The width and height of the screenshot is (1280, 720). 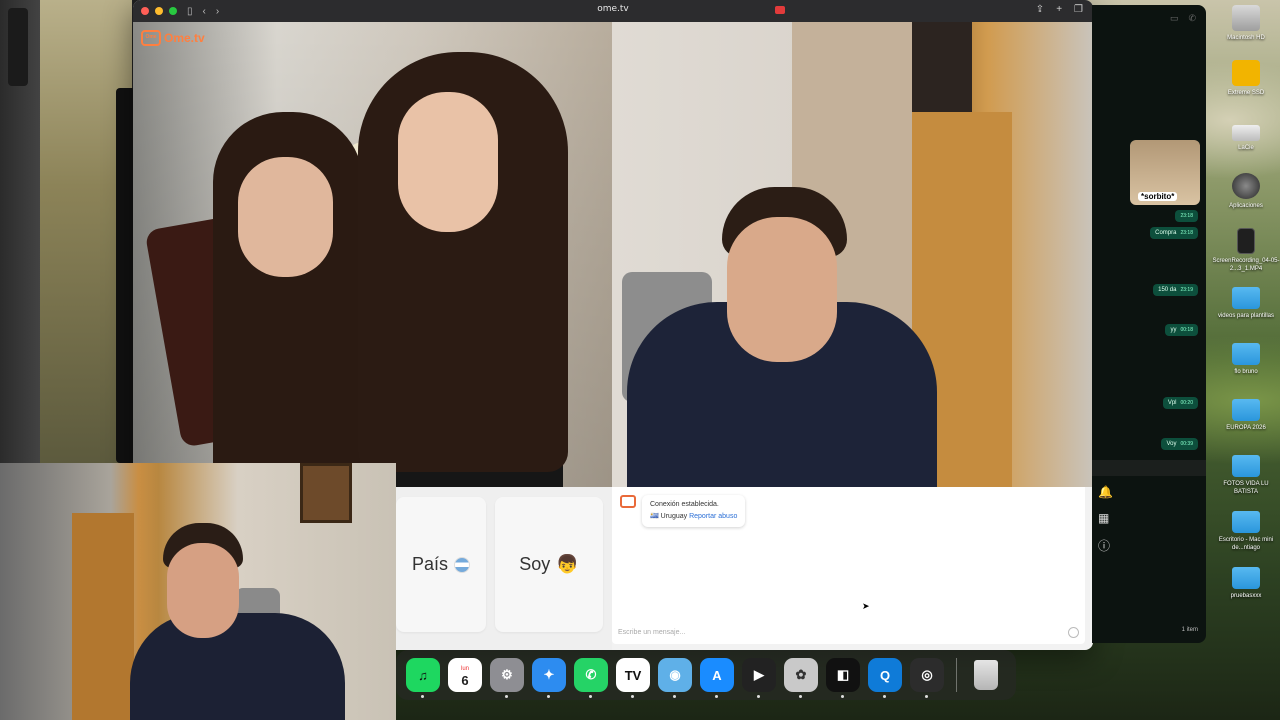 I want to click on notification-bell-icon: 🔔, so click(x=1105, y=492).